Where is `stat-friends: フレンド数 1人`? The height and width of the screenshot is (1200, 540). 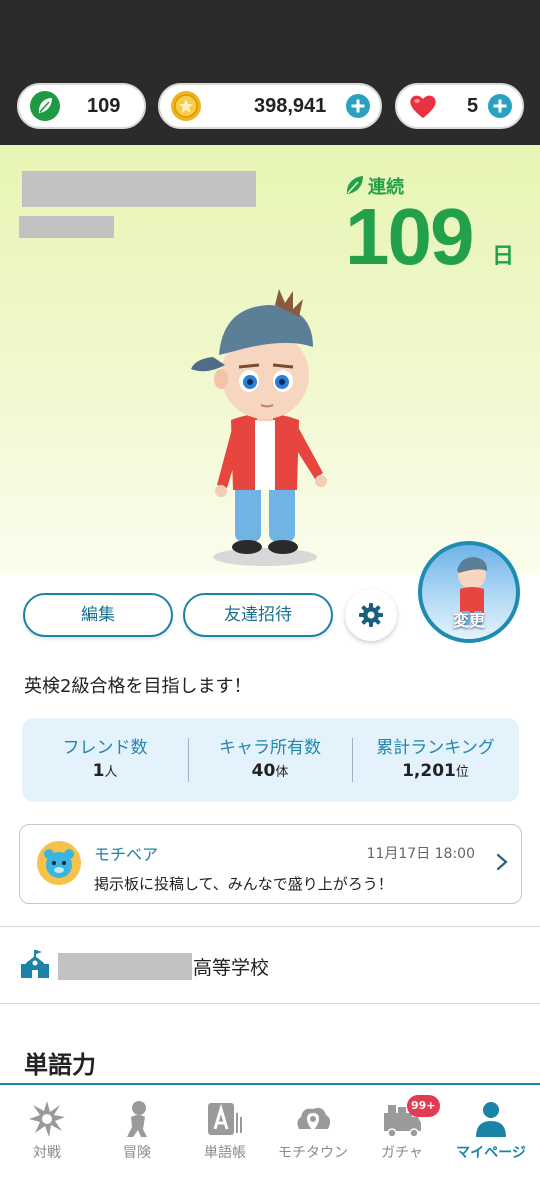 stat-friends: フレンド数 1人 is located at coordinates (105, 760).